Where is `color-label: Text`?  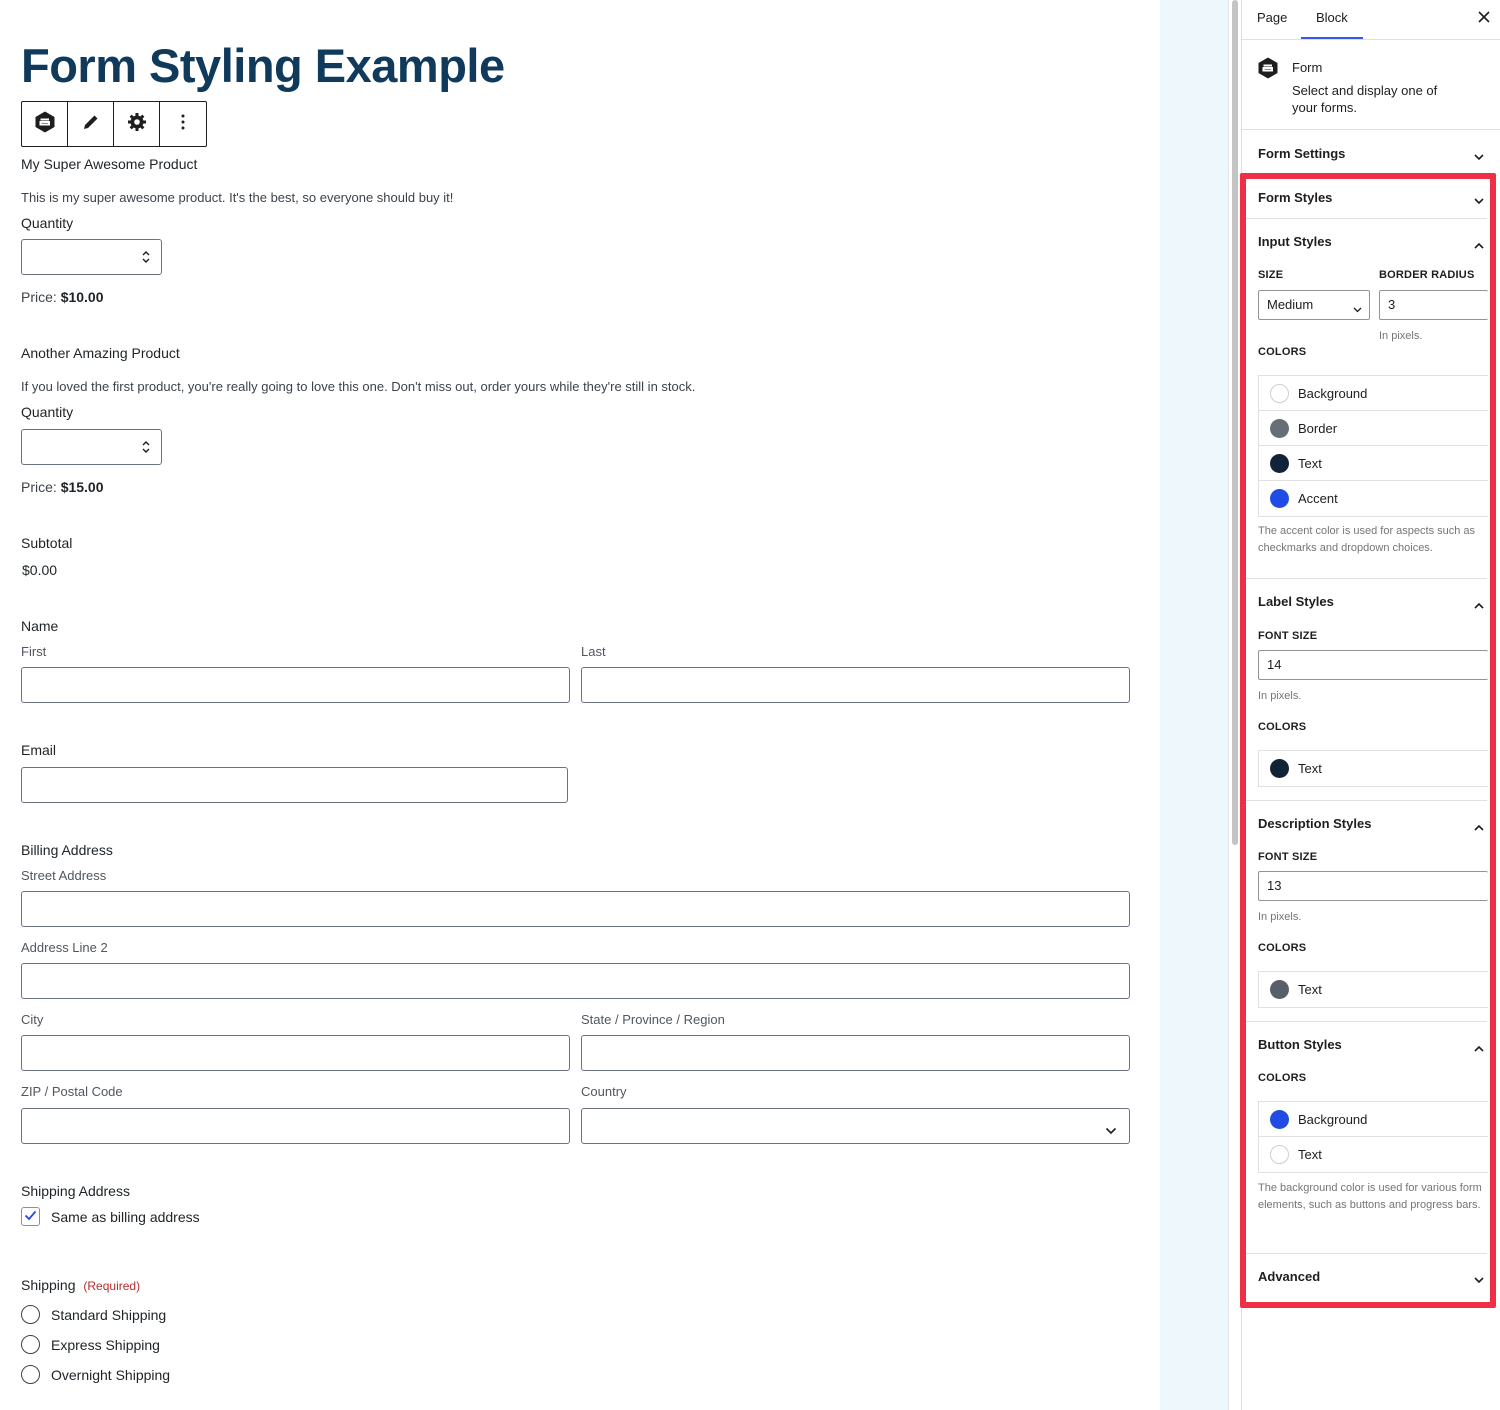 color-label: Text is located at coordinates (1310, 463).